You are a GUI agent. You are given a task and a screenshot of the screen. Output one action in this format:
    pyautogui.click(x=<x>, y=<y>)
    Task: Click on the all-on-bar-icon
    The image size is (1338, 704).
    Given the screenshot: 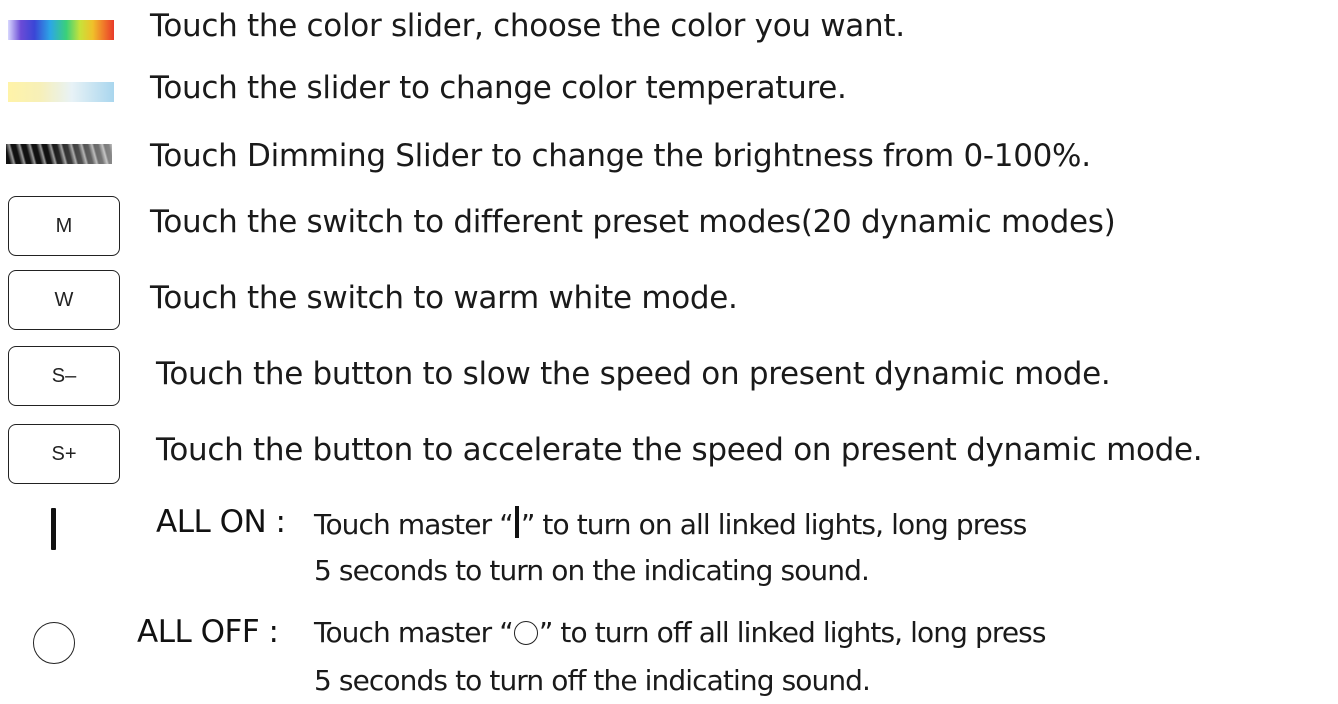 What is the action you would take?
    pyautogui.click(x=53, y=529)
    